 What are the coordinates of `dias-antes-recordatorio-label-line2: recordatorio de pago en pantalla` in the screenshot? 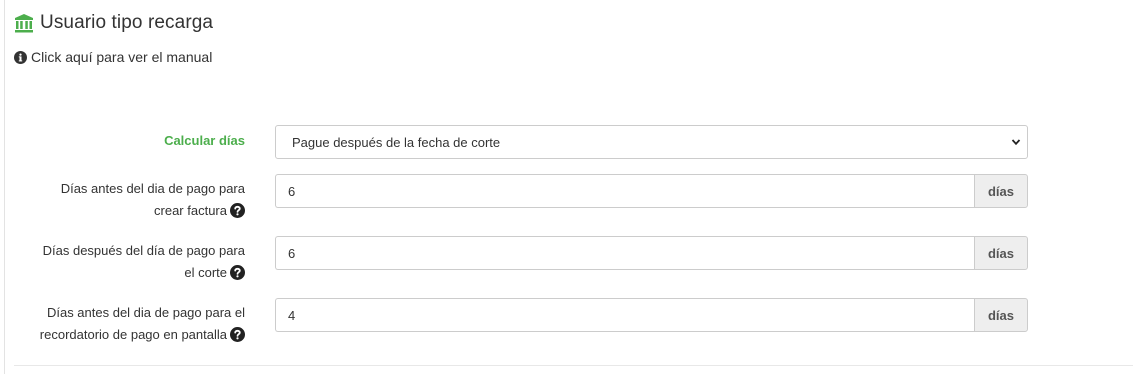 It's located at (133, 334).